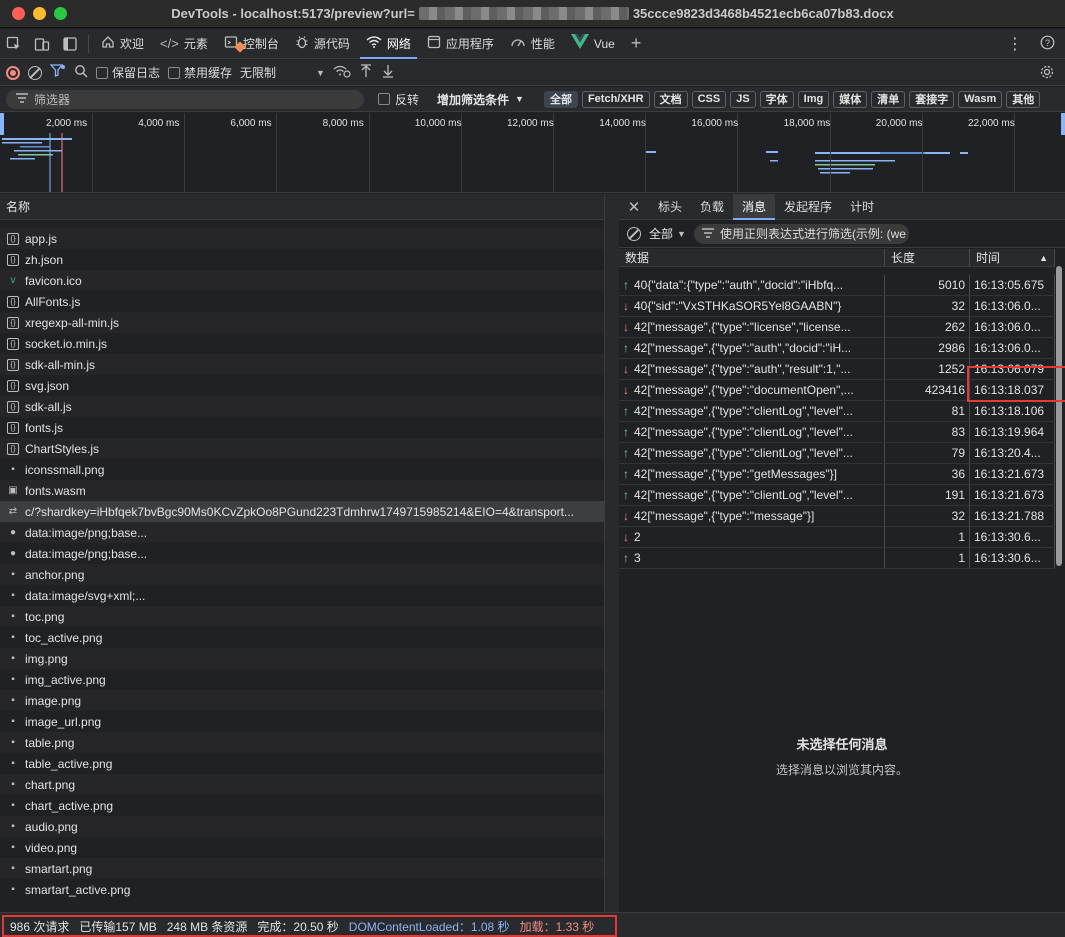 The width and height of the screenshot is (1065, 937). I want to click on invert-checkbox-box, so click(384, 99).